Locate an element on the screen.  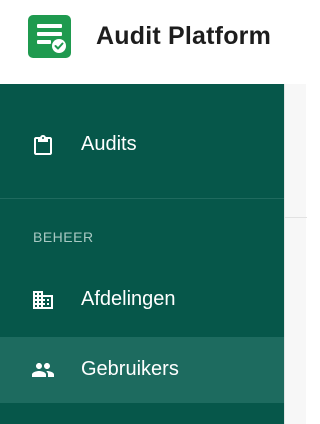
sidebar-item-afdelingen: Afdelingen is located at coordinates (142, 301).